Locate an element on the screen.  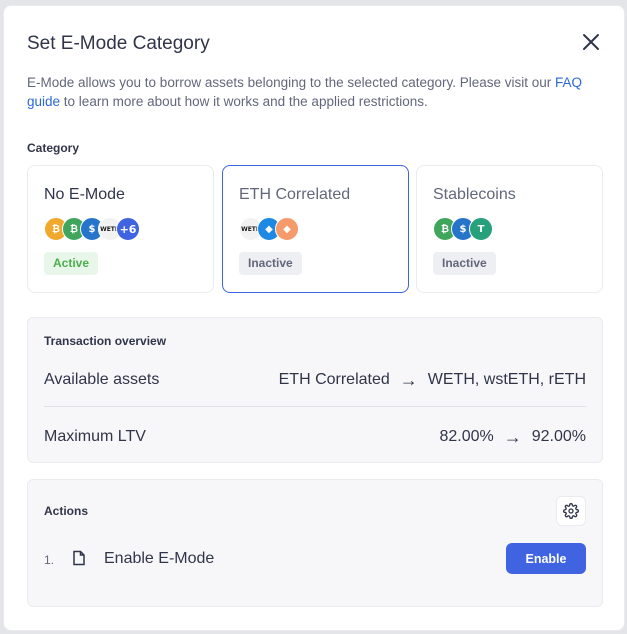
asset-icons: ₿ $ T is located at coordinates (463, 229).